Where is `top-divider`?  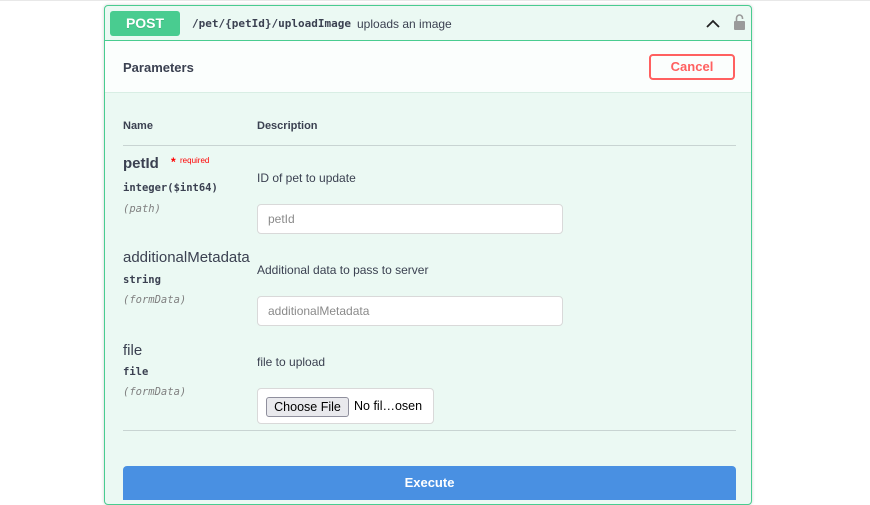
top-divider is located at coordinates (435, 0).